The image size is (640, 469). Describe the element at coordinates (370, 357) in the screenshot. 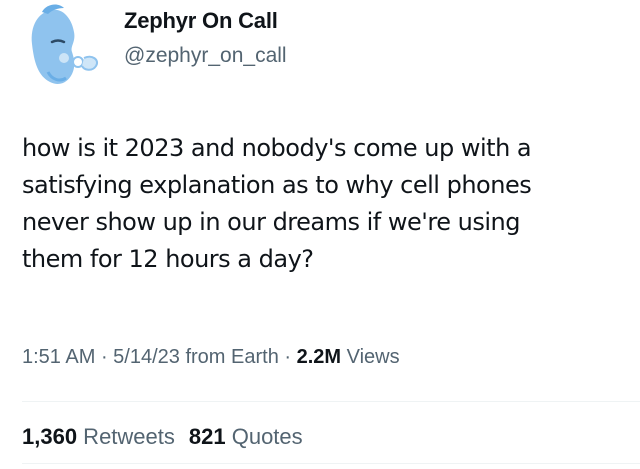

I see `views-label: Views` at that location.